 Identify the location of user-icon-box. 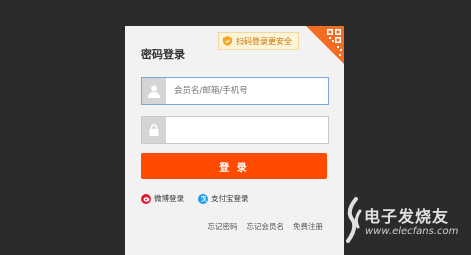
(154, 91).